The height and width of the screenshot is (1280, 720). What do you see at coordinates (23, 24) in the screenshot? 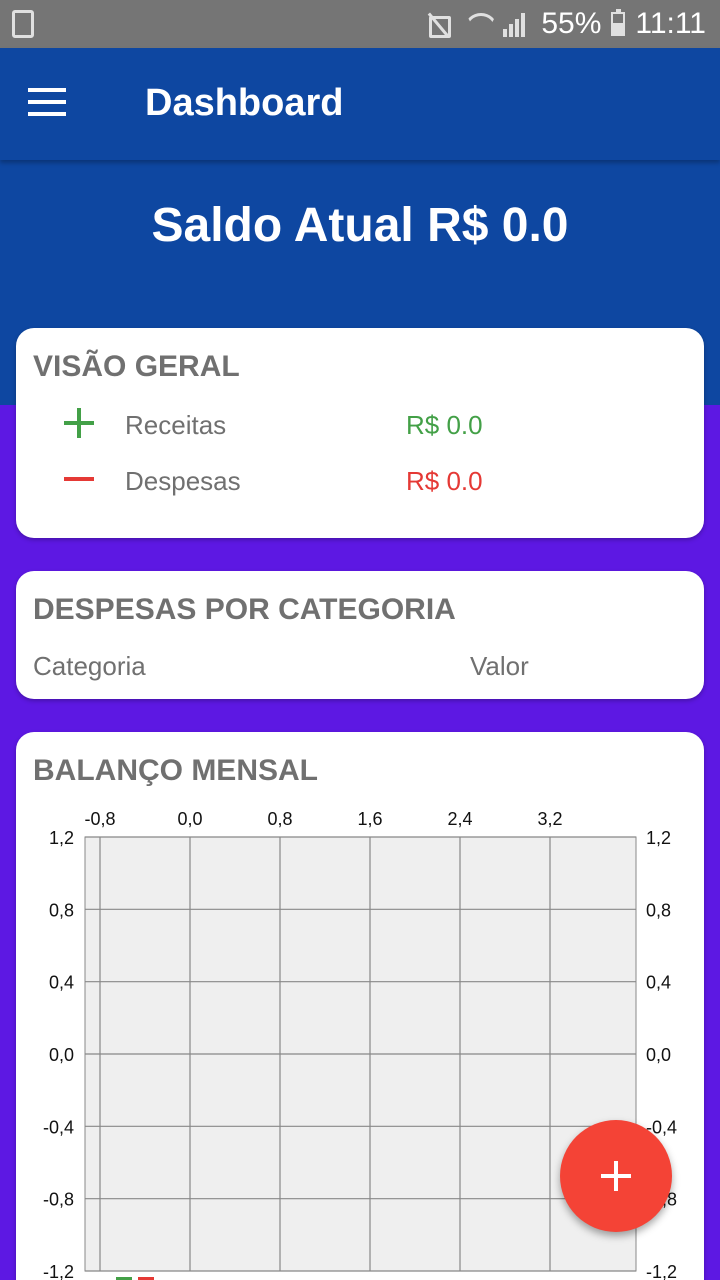
I see `recycle-notification-icon` at bounding box center [23, 24].